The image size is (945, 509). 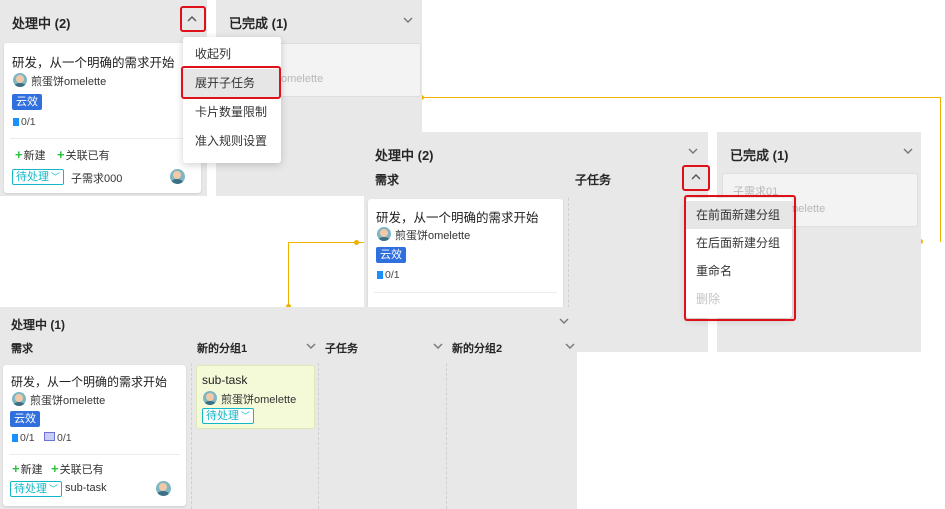 What do you see at coordinates (356, 242) in the screenshot?
I see `connector-dot` at bounding box center [356, 242].